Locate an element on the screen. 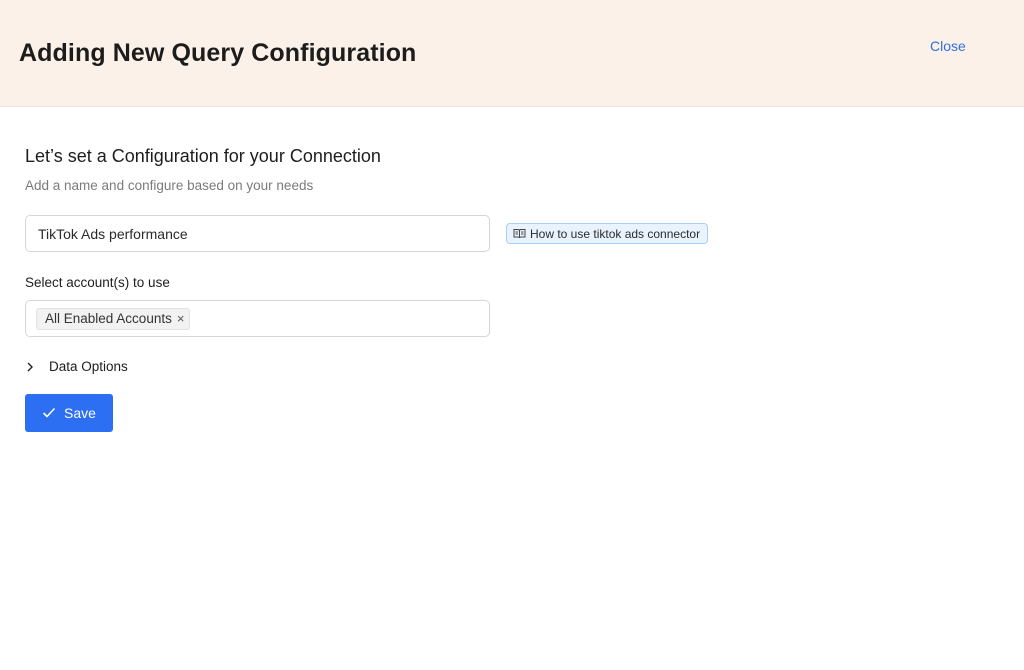  data-options-toggle: Data Options is located at coordinates (76, 367).